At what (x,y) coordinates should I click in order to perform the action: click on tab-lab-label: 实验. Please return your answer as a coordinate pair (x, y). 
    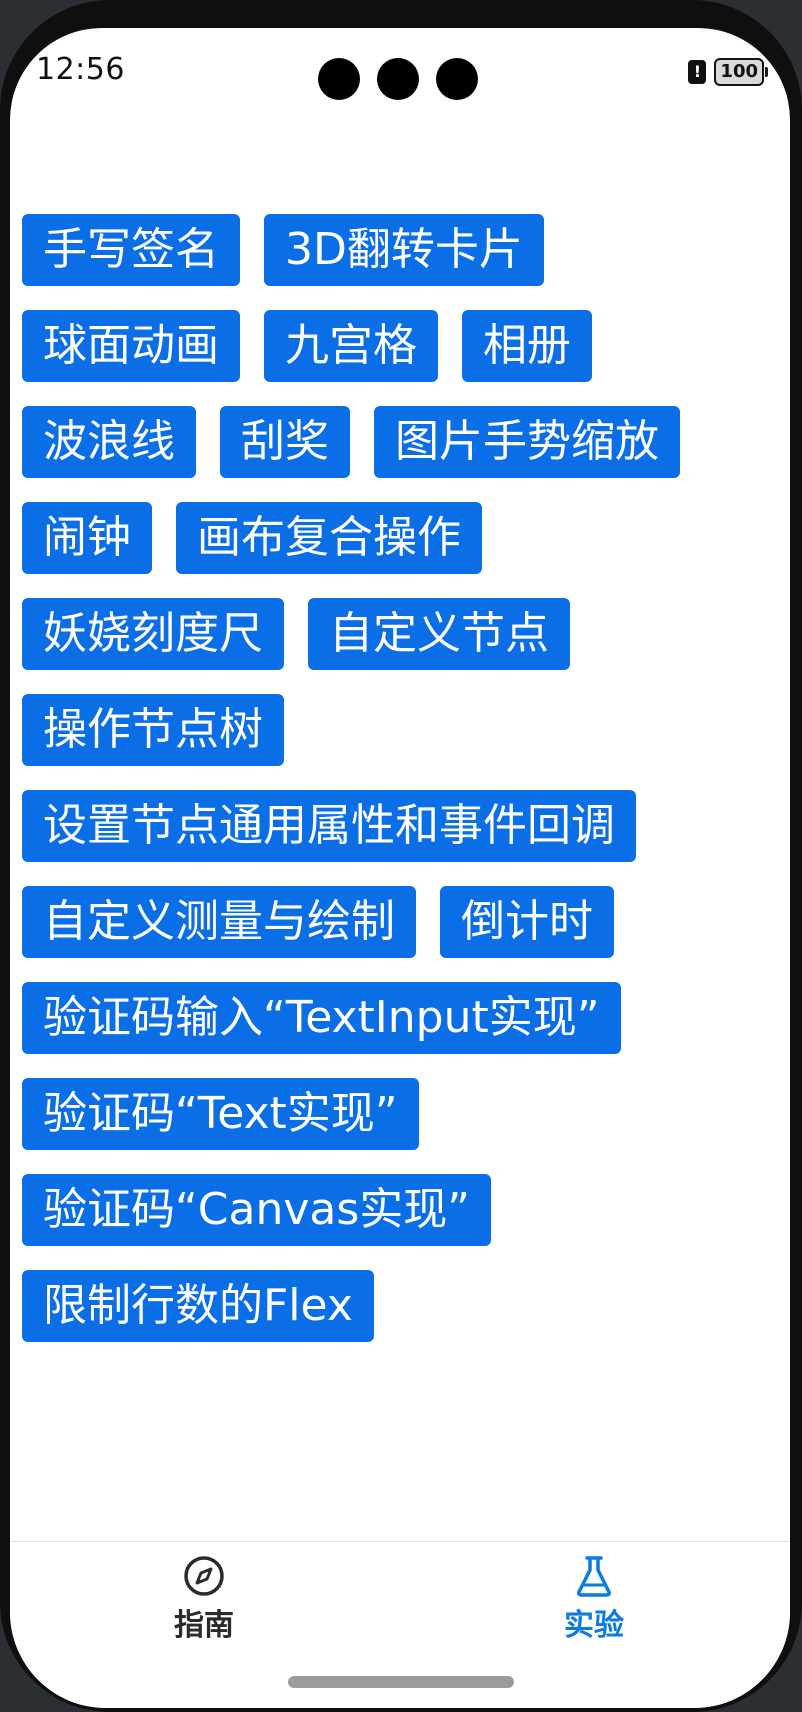
    Looking at the image, I should click on (594, 1625).